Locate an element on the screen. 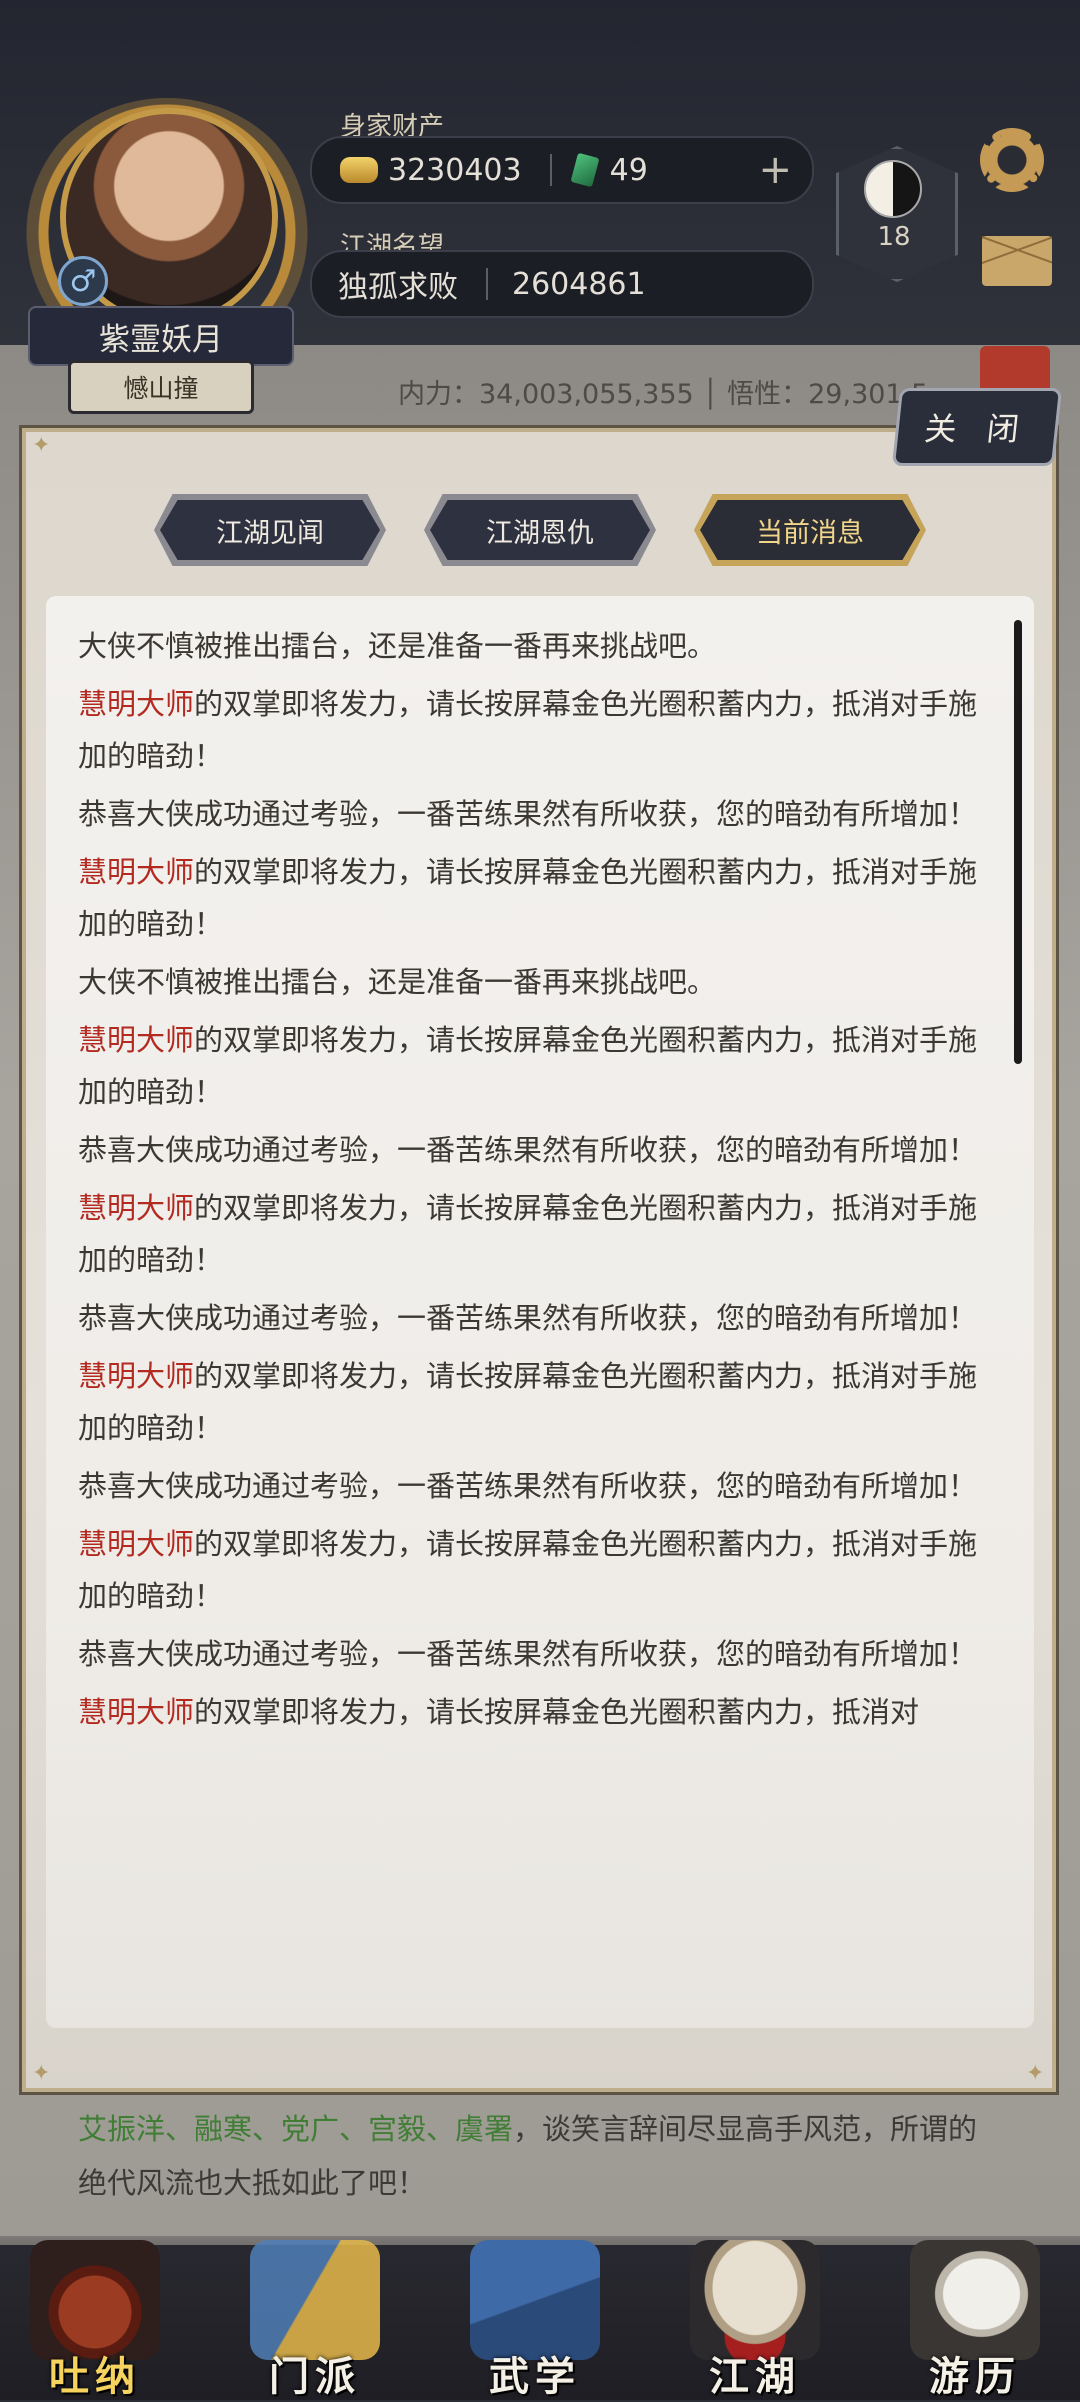 This screenshot has width=1080, height=2402. gourd-icon is located at coordinates (95, 2300).